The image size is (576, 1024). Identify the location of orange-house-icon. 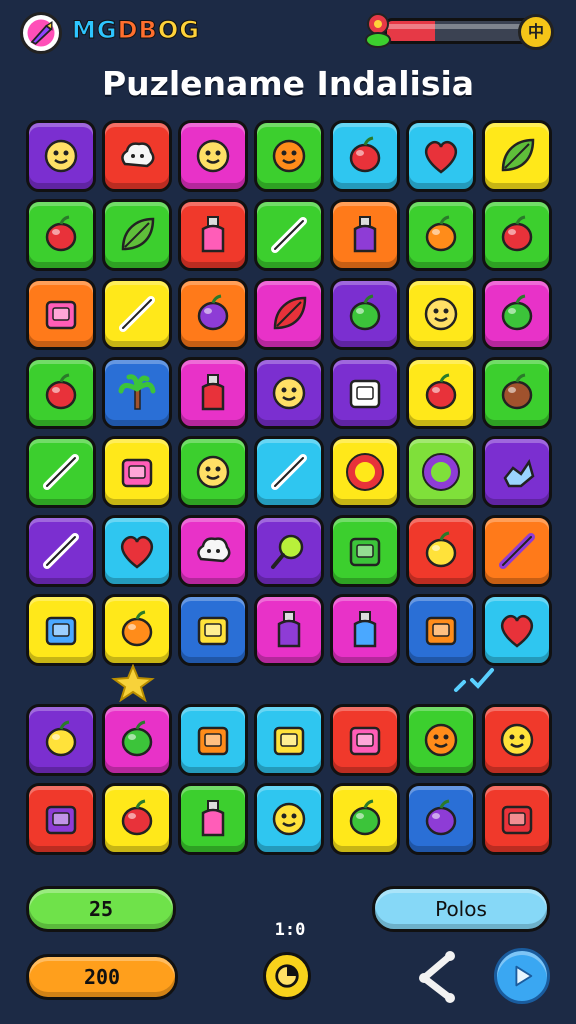
(213, 741).